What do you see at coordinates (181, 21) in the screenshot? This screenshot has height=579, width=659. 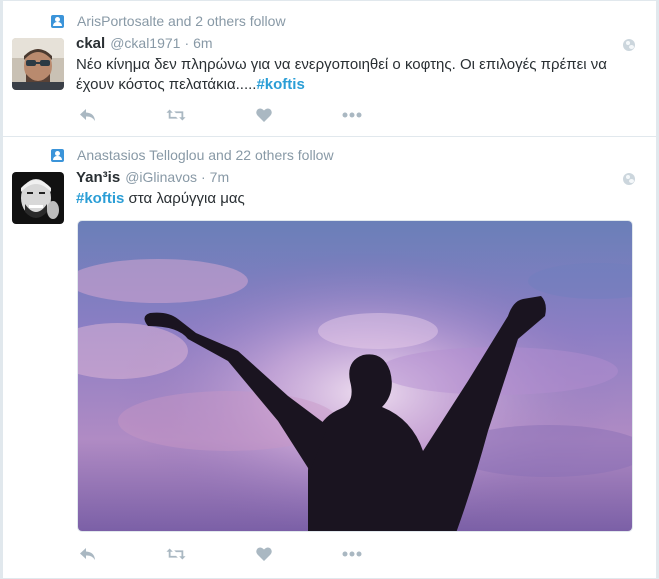 I see `context-text: ArisPortosalte and 2 others follow` at bounding box center [181, 21].